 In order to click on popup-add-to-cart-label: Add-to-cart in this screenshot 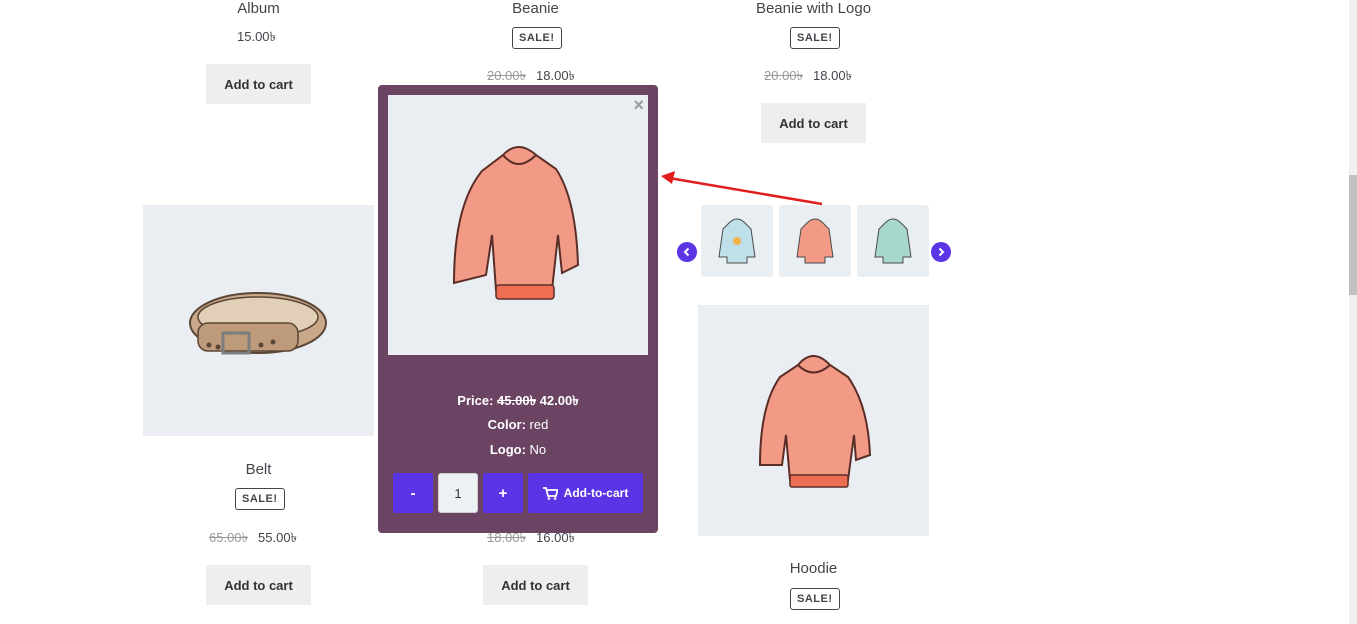, I will do `click(596, 493)`.